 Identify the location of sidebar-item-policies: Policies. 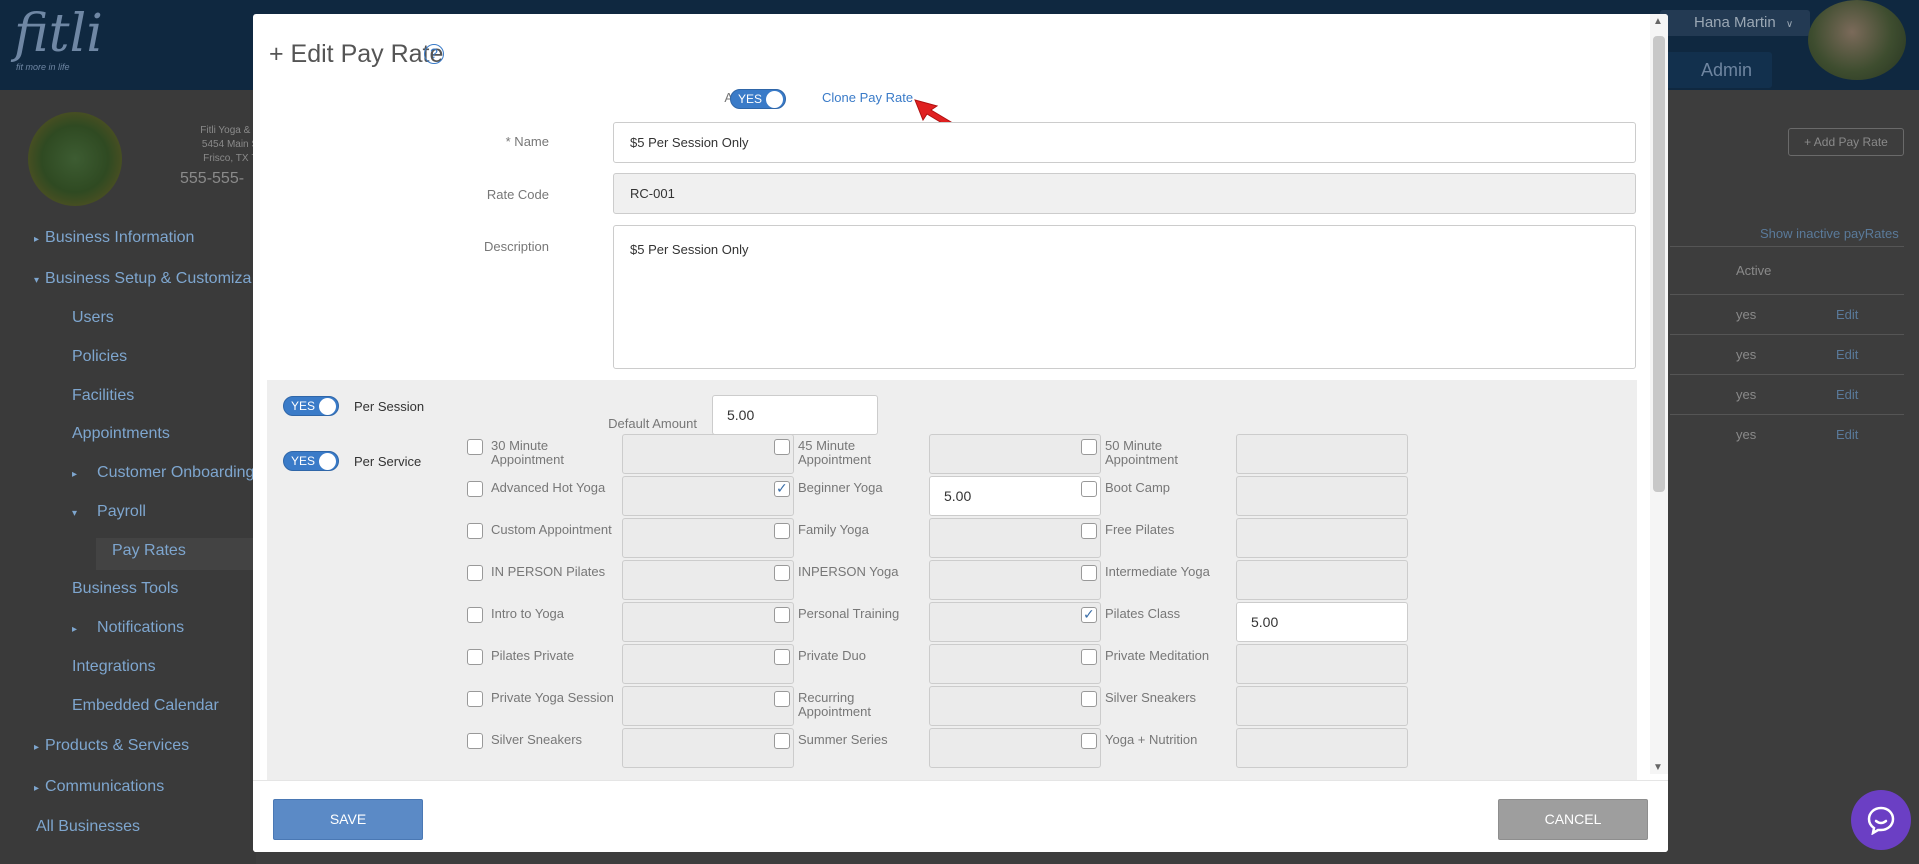
(99, 357).